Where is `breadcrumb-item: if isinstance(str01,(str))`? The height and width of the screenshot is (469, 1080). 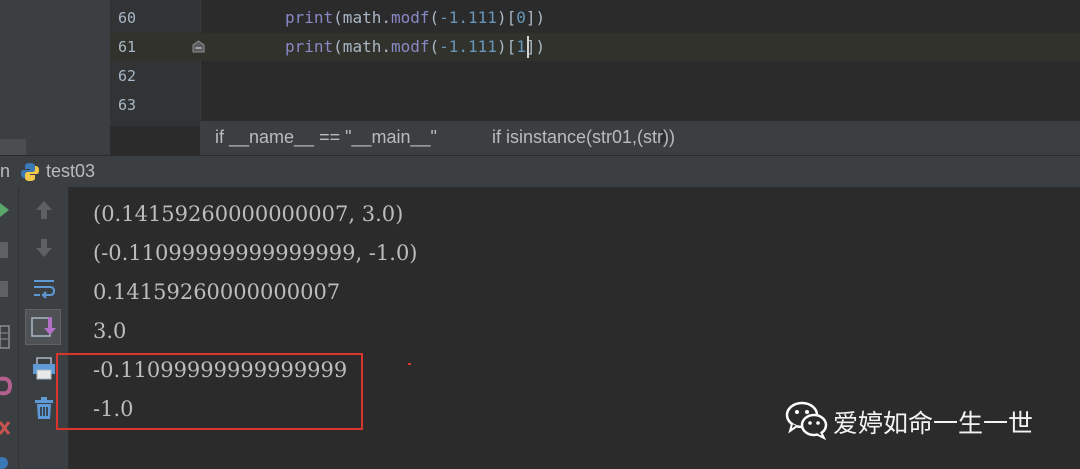
breadcrumb-item: if isinstance(str01,(str)) is located at coordinates (583, 137).